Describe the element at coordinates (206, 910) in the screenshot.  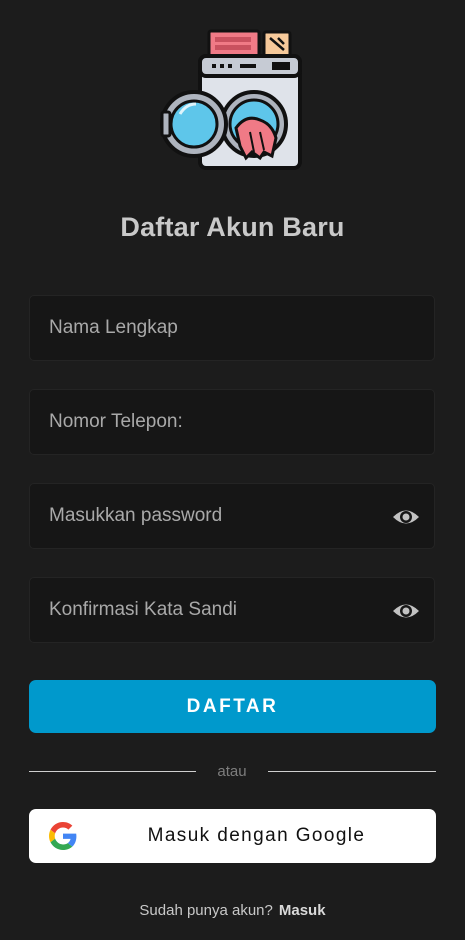
I see `login-prompt-text: Sudah punya akun?` at that location.